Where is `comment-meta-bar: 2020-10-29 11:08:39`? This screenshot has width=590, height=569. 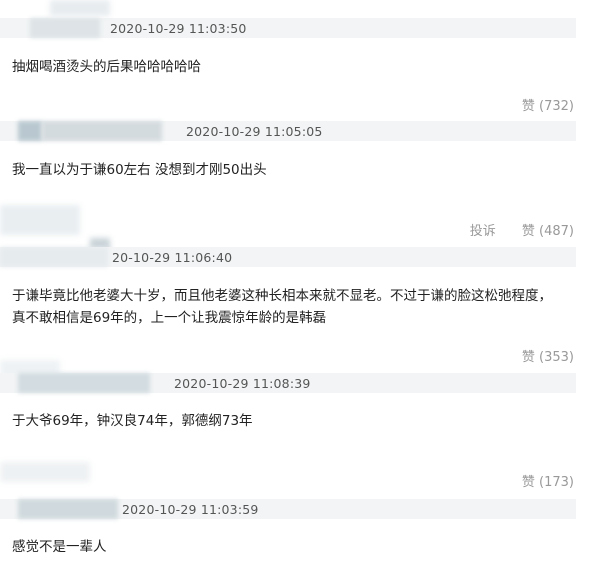
comment-meta-bar: 2020-10-29 11:08:39 is located at coordinates (288, 383).